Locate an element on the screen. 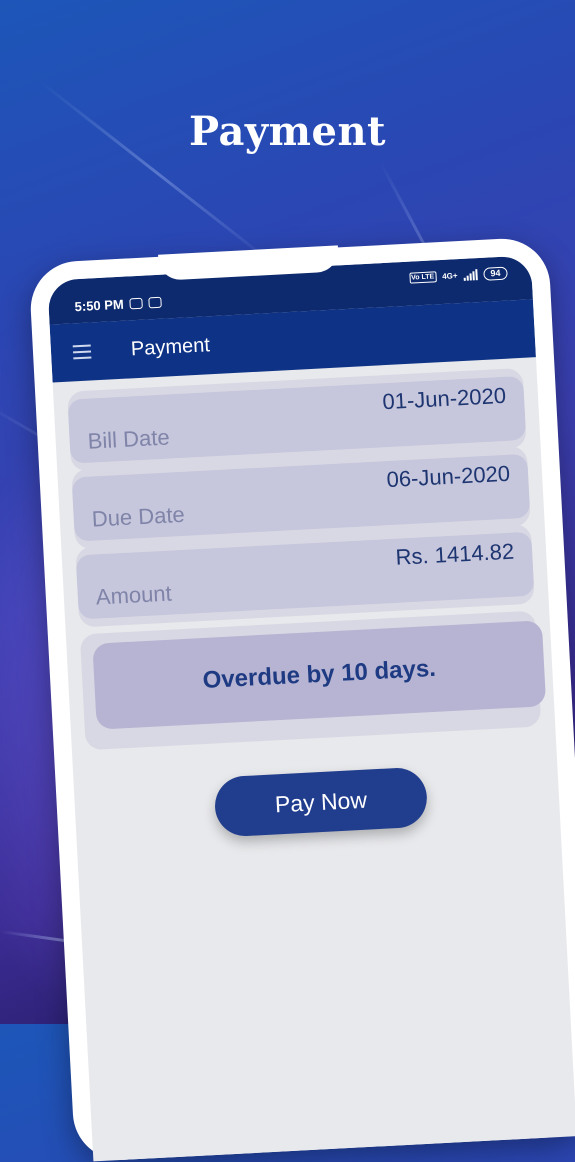 The width and height of the screenshot is (575, 1162). due-date-label: Due Date is located at coordinates (138, 516).